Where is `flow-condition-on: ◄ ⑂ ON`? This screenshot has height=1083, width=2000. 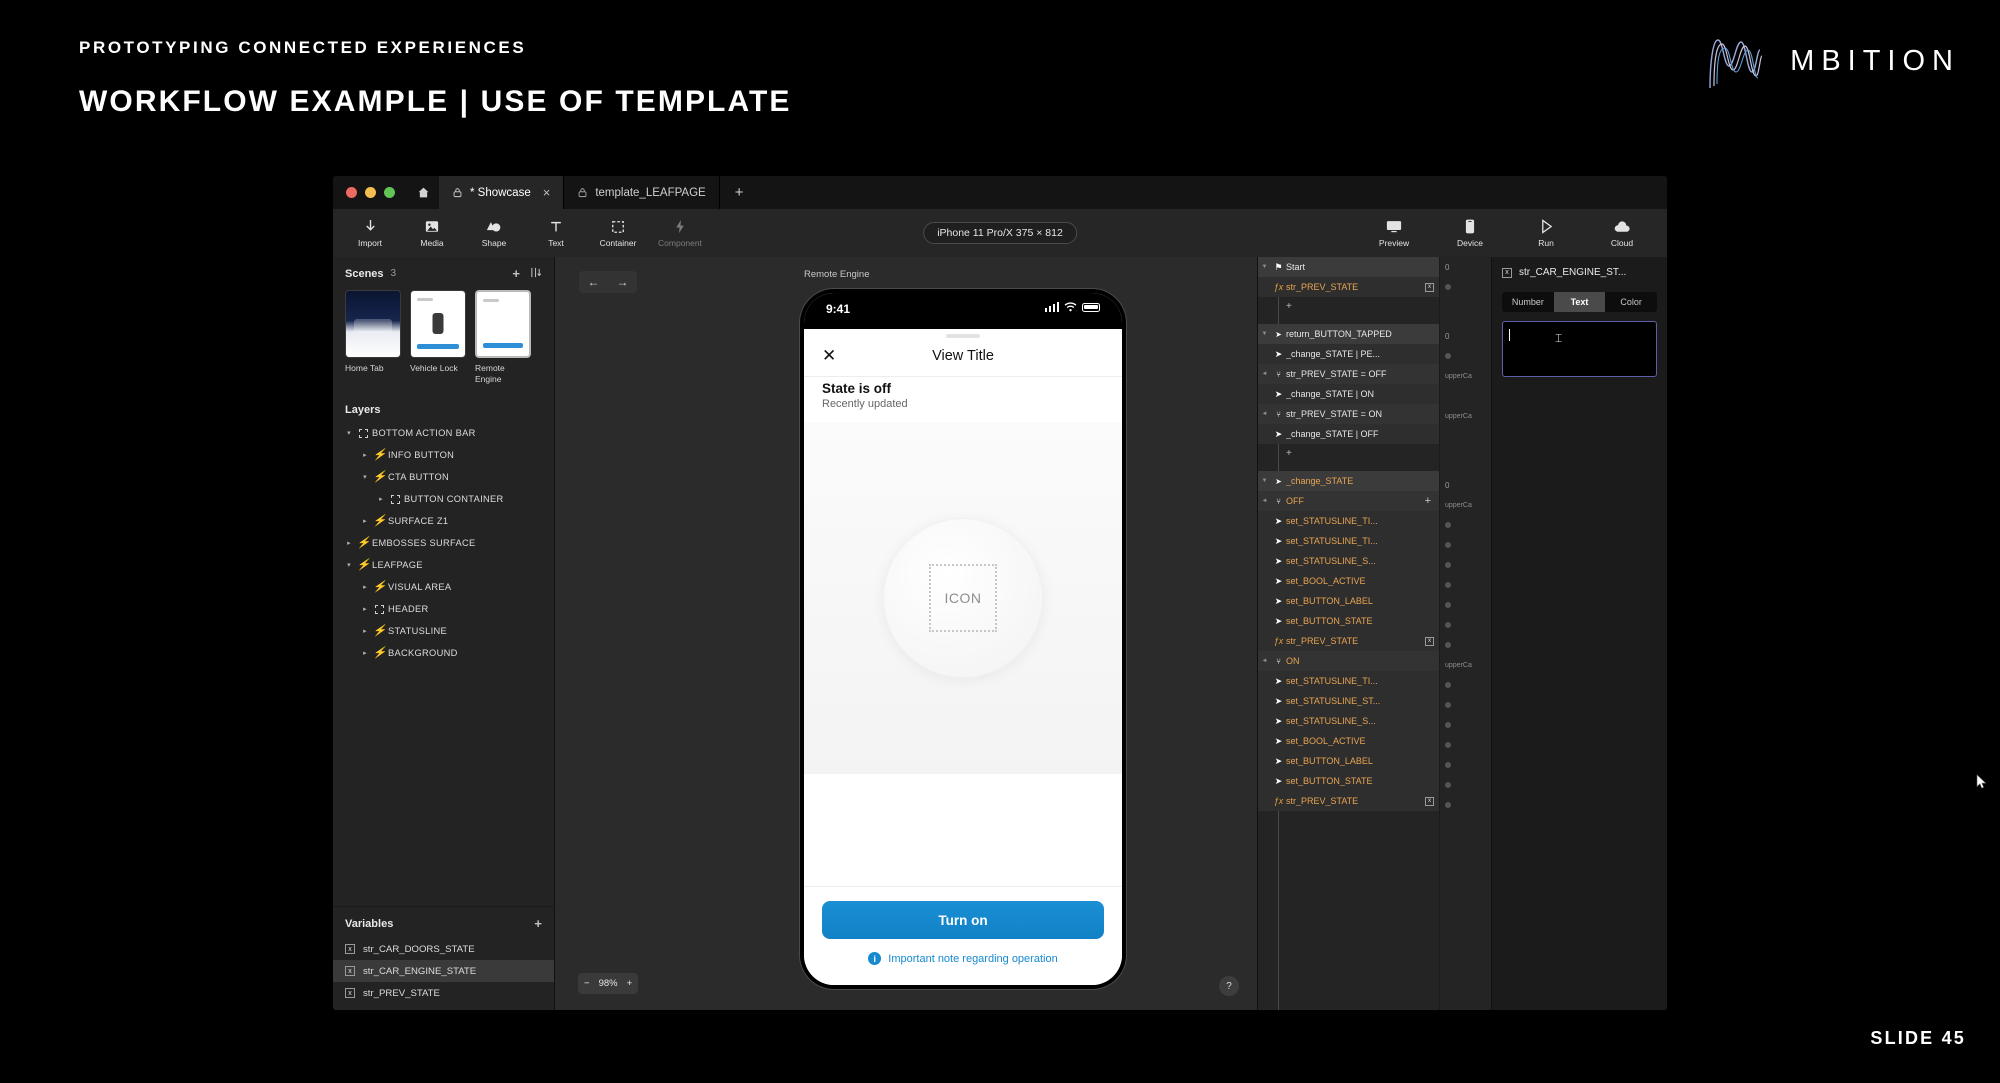 flow-condition-on: ◄ ⑂ ON is located at coordinates (1348, 661).